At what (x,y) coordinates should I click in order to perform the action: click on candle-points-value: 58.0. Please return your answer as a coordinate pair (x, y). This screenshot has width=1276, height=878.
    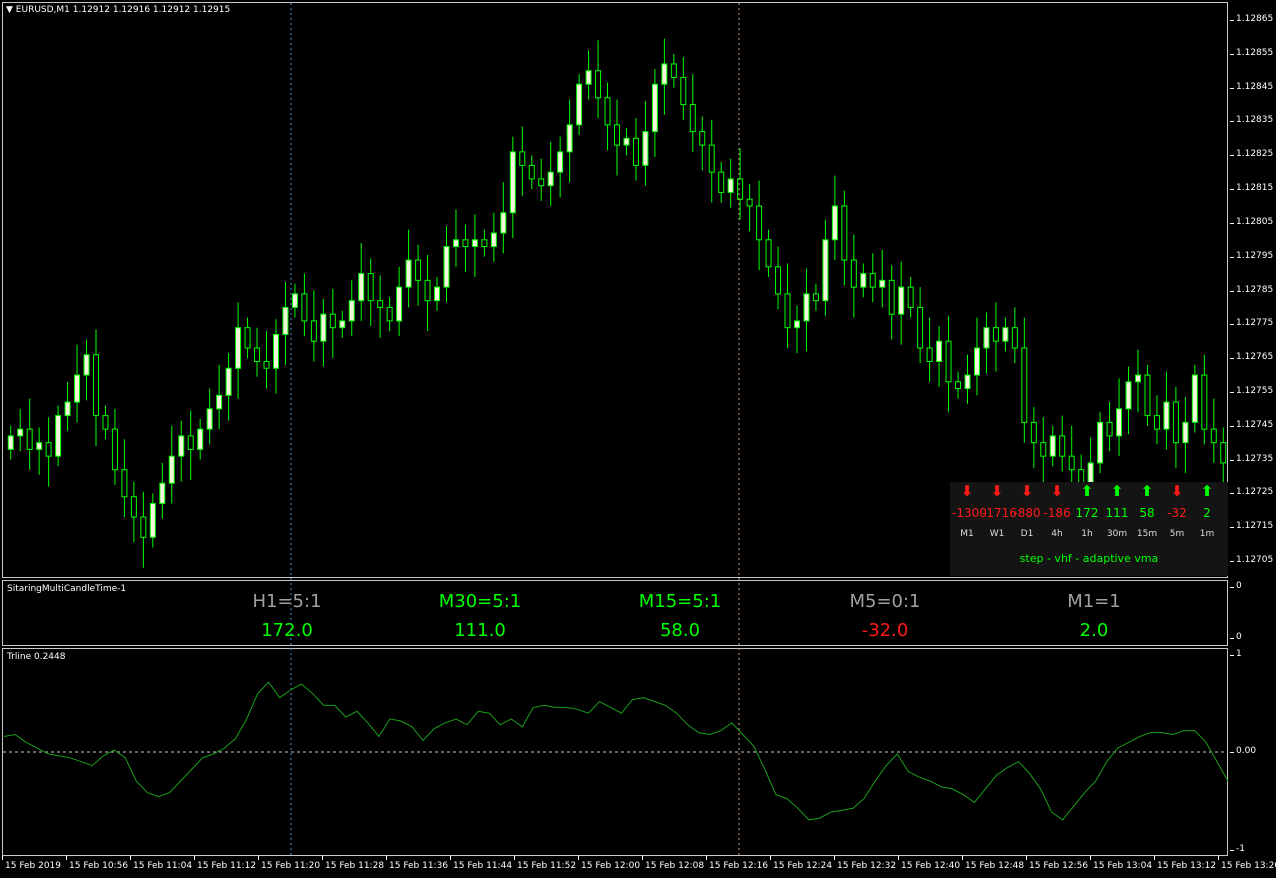
    Looking at the image, I should click on (680, 630).